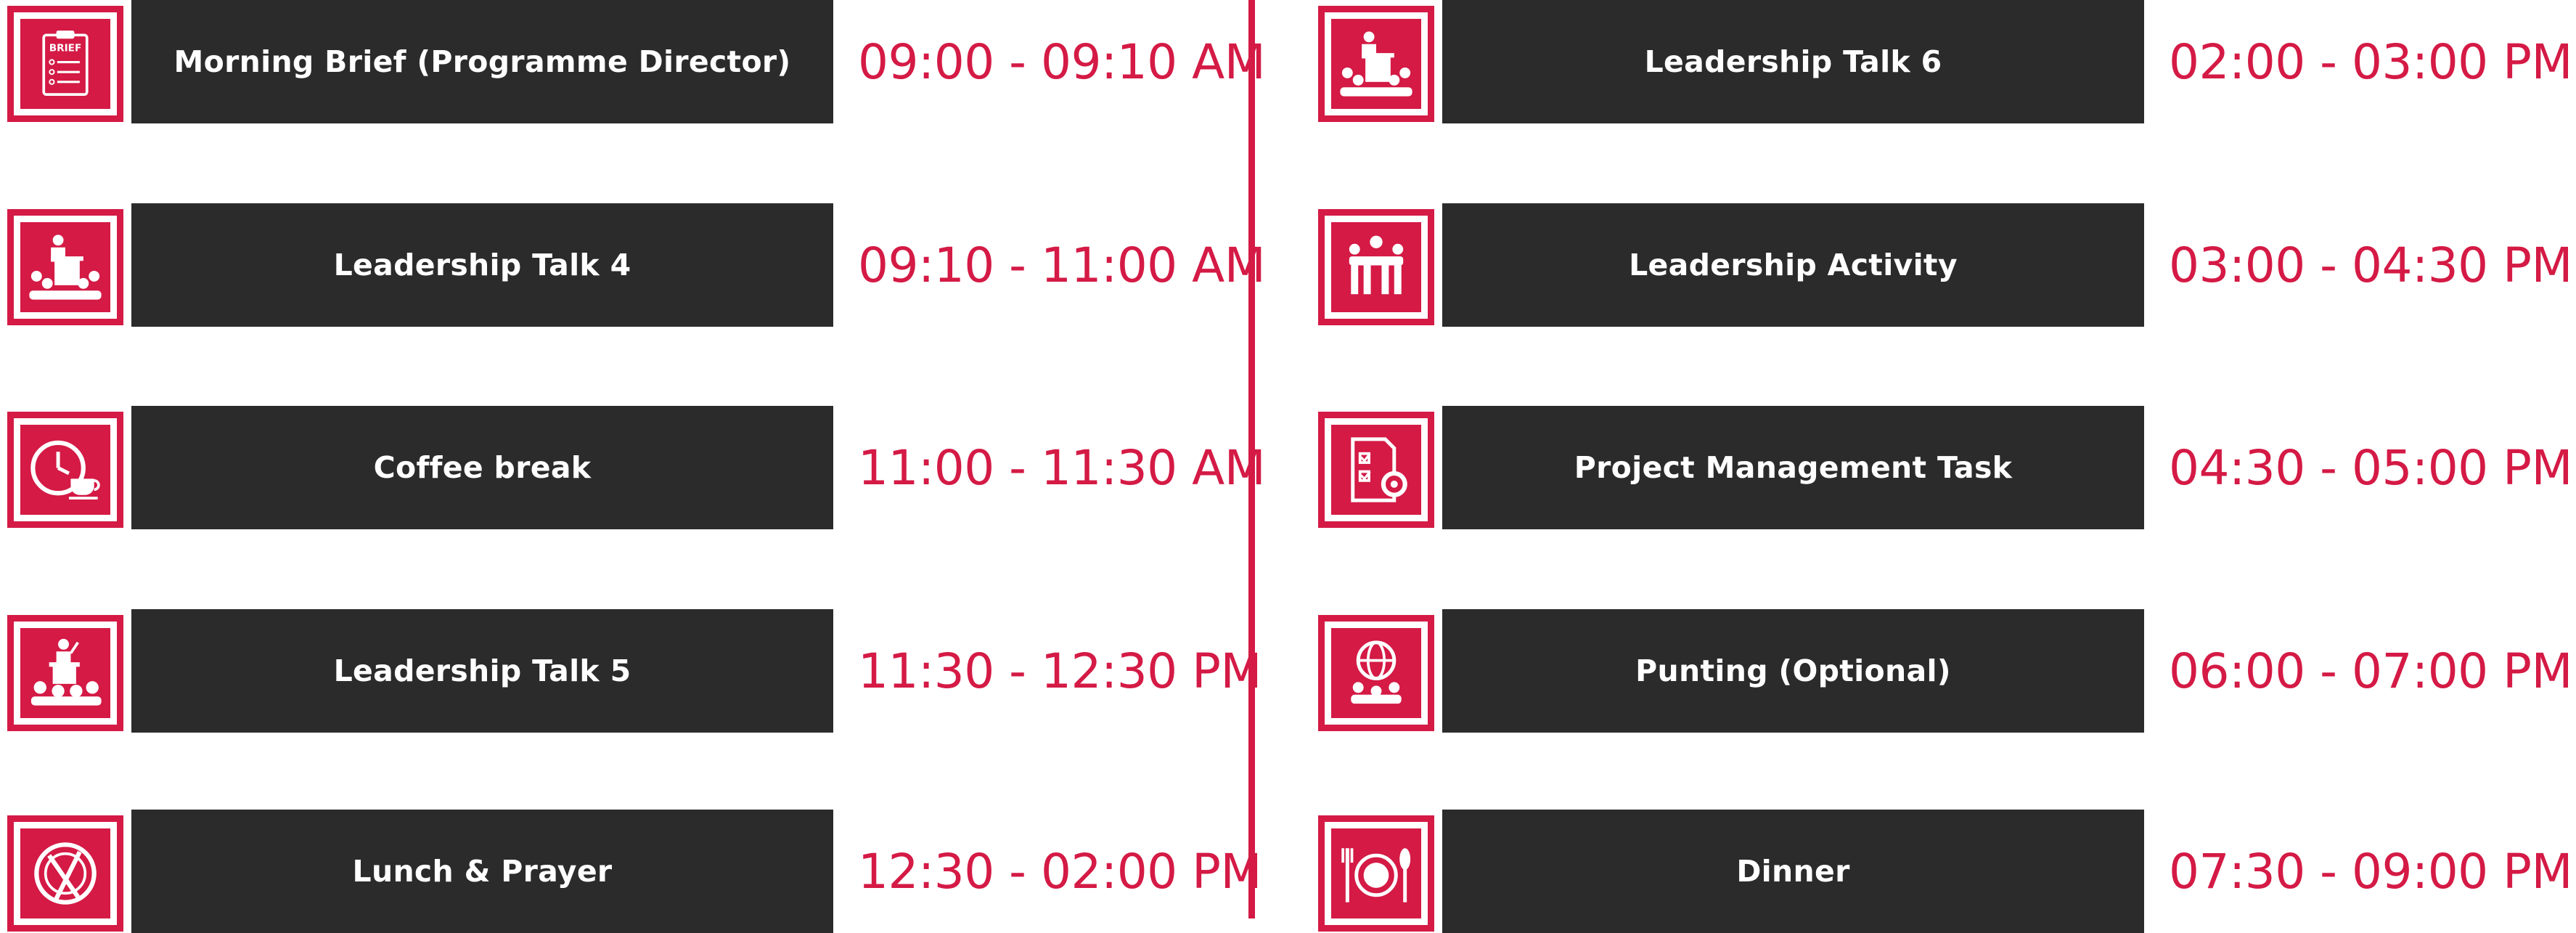 The width and height of the screenshot is (2576, 933). Describe the element at coordinates (1062, 61) in the screenshot. I see `session-time: 09:00 - 09:10 AM` at that location.